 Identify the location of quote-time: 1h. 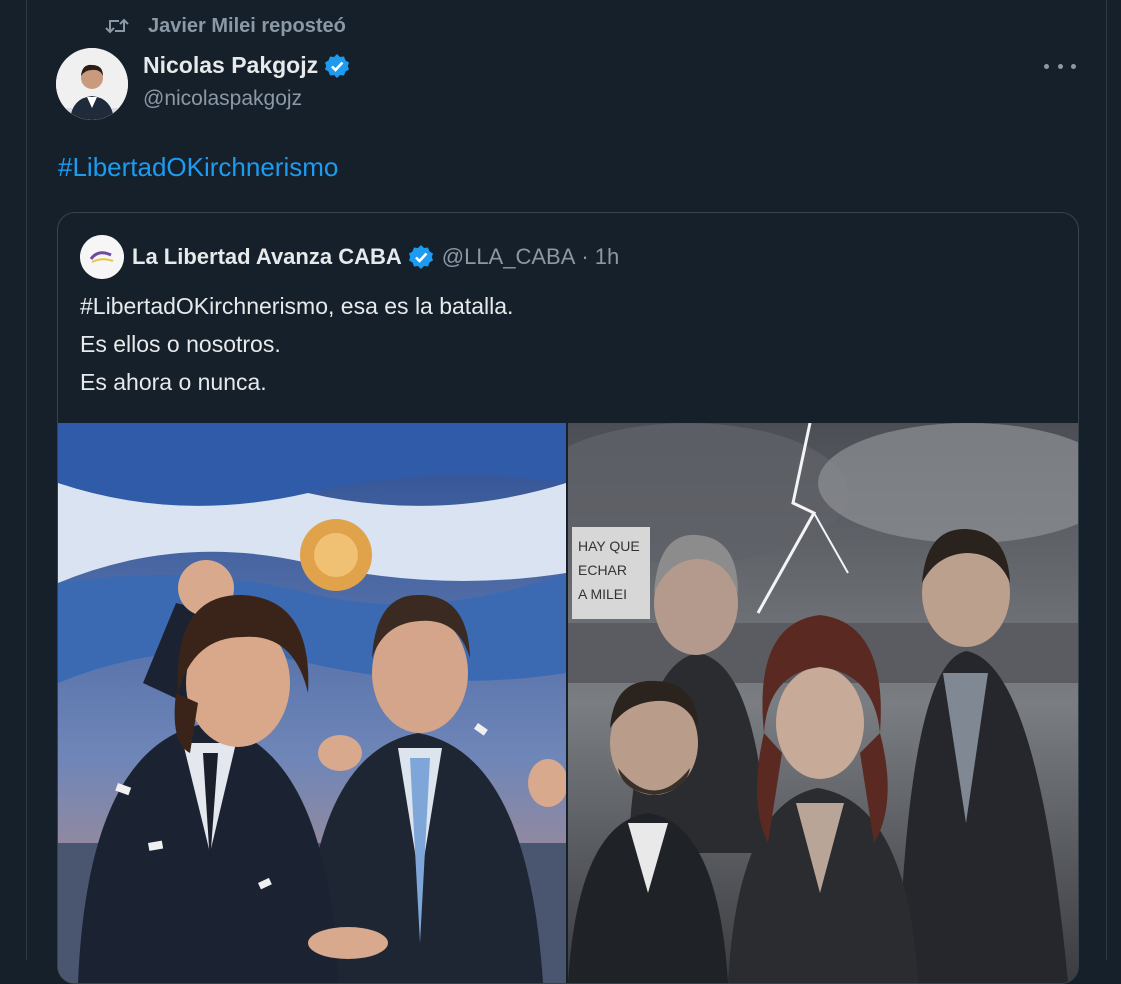
(607, 257).